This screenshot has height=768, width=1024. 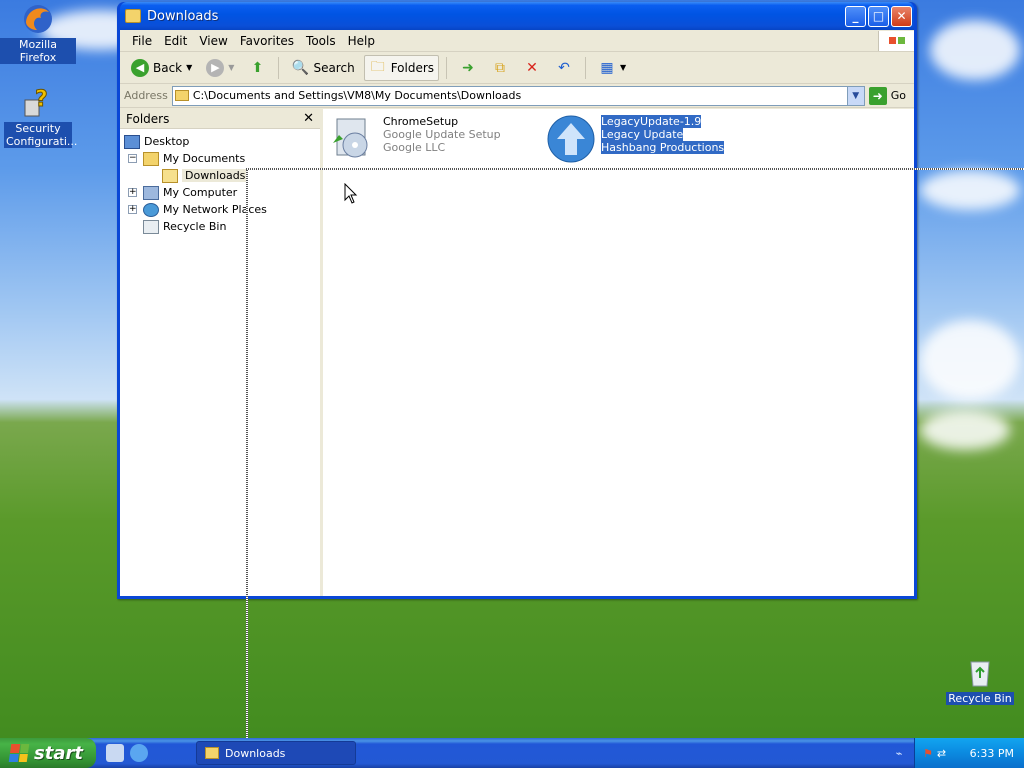 I want to click on folders-button: 🗀 Folders, so click(x=401, y=67).